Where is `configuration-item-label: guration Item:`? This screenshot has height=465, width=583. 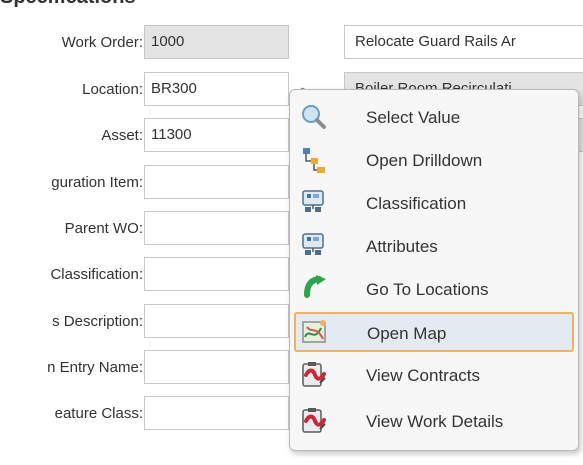 configuration-item-label: guration Item: is located at coordinates (97, 182).